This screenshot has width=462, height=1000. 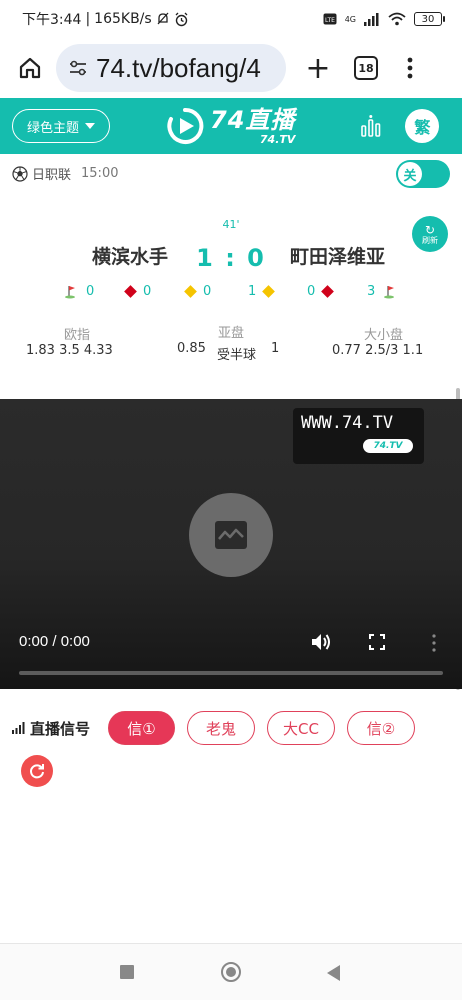 What do you see at coordinates (275, 348) in the screenshot?
I see `asian-odds-away: 1` at bounding box center [275, 348].